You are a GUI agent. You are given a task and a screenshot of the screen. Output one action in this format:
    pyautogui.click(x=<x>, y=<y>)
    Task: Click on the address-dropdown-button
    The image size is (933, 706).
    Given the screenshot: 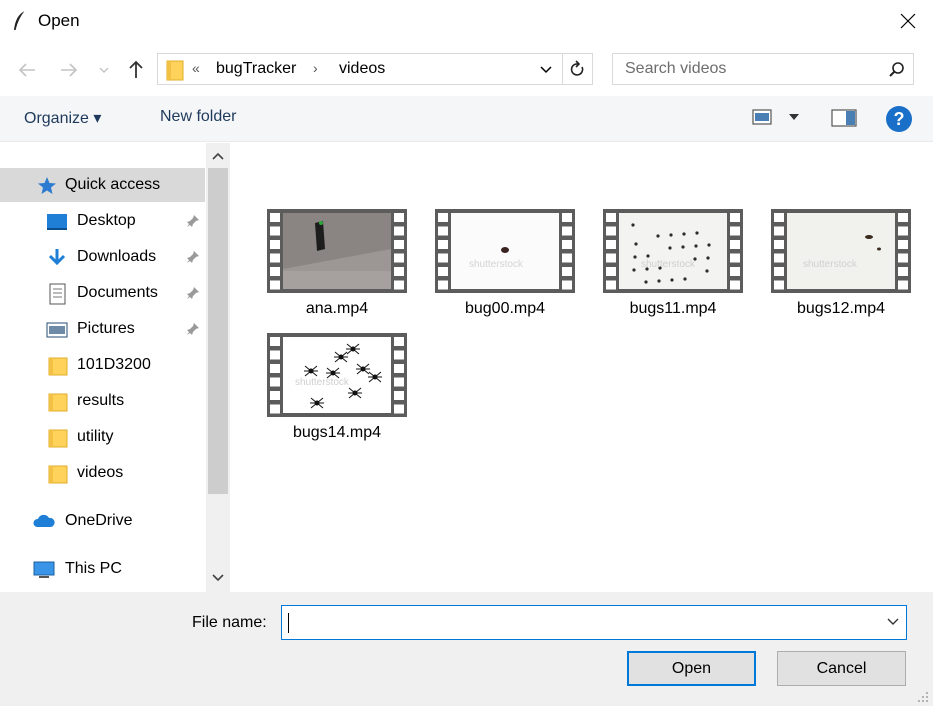 What is the action you would take?
    pyautogui.click(x=546, y=70)
    